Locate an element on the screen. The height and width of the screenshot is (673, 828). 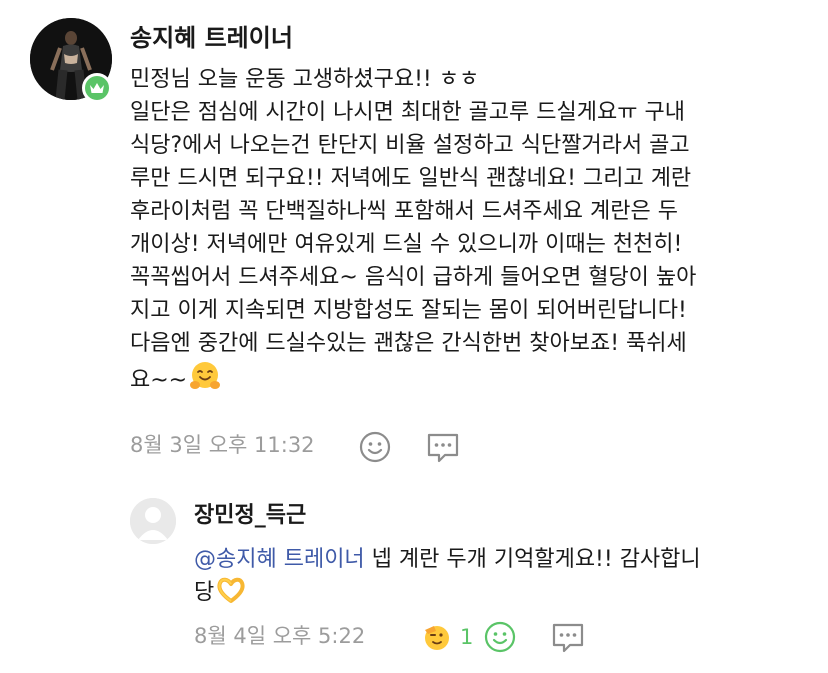
saluting-face-emoji is located at coordinates (437, 638).